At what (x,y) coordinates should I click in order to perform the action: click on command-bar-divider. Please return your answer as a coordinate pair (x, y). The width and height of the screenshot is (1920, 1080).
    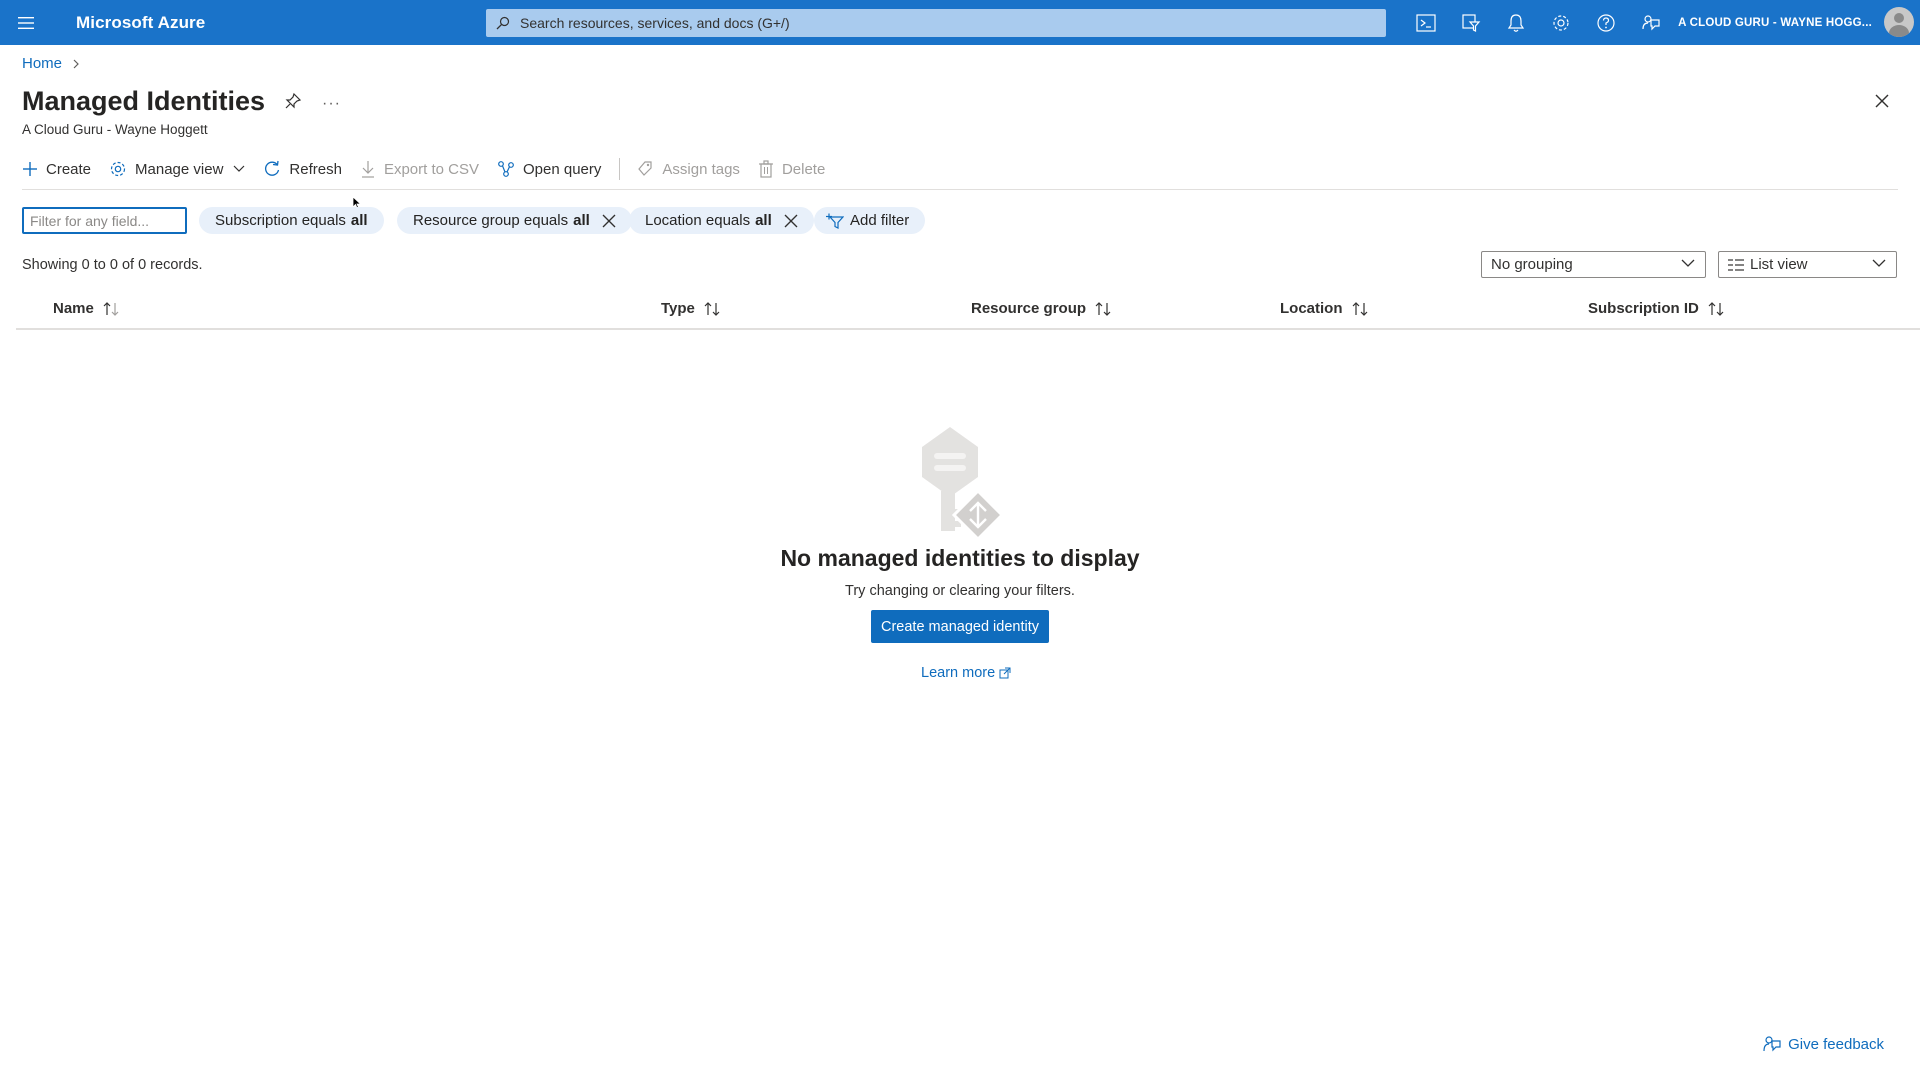
    Looking at the image, I should click on (960, 189).